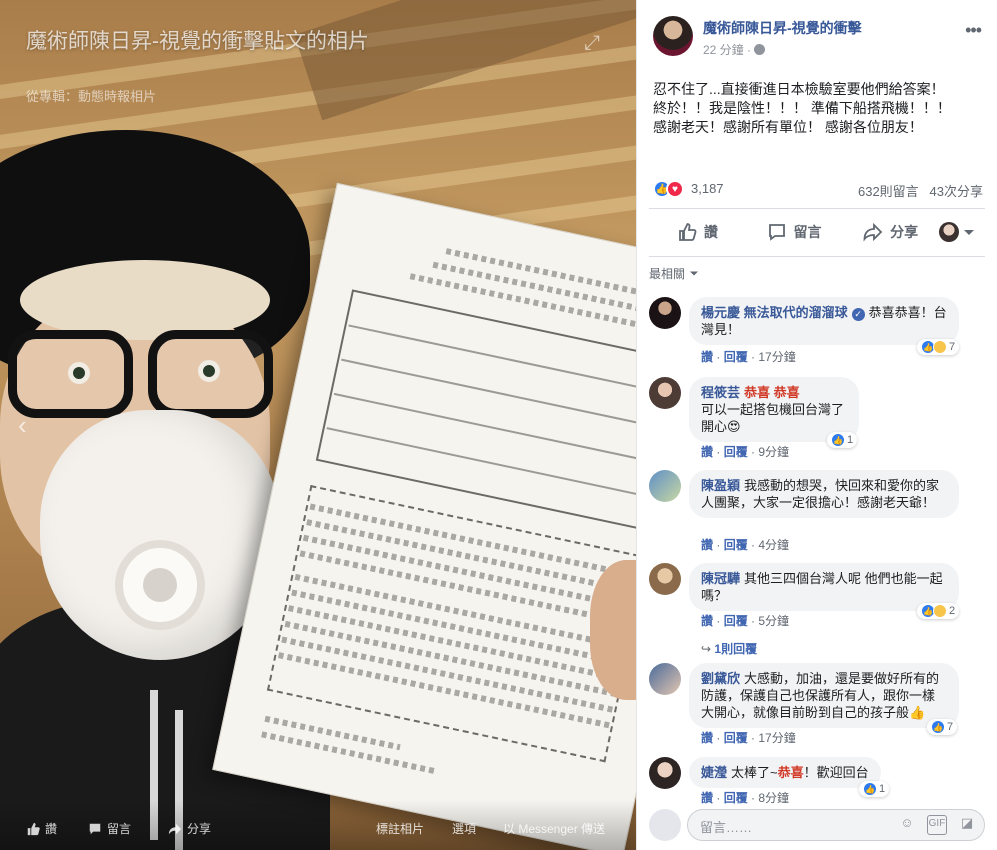  Describe the element at coordinates (697, 232) in the screenshot. I see `like-button: 讚` at that location.